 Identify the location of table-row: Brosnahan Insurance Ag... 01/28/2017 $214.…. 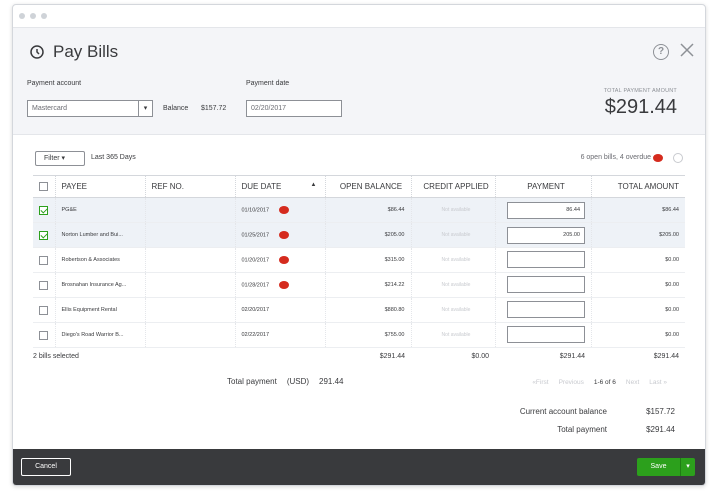
(359, 285).